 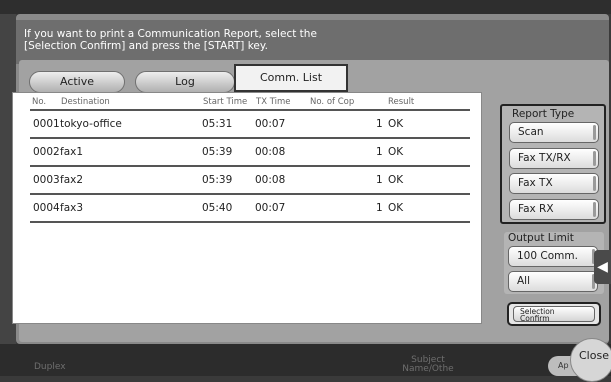 What do you see at coordinates (72, 152) in the screenshot?
I see `row-destination: fax1` at bounding box center [72, 152].